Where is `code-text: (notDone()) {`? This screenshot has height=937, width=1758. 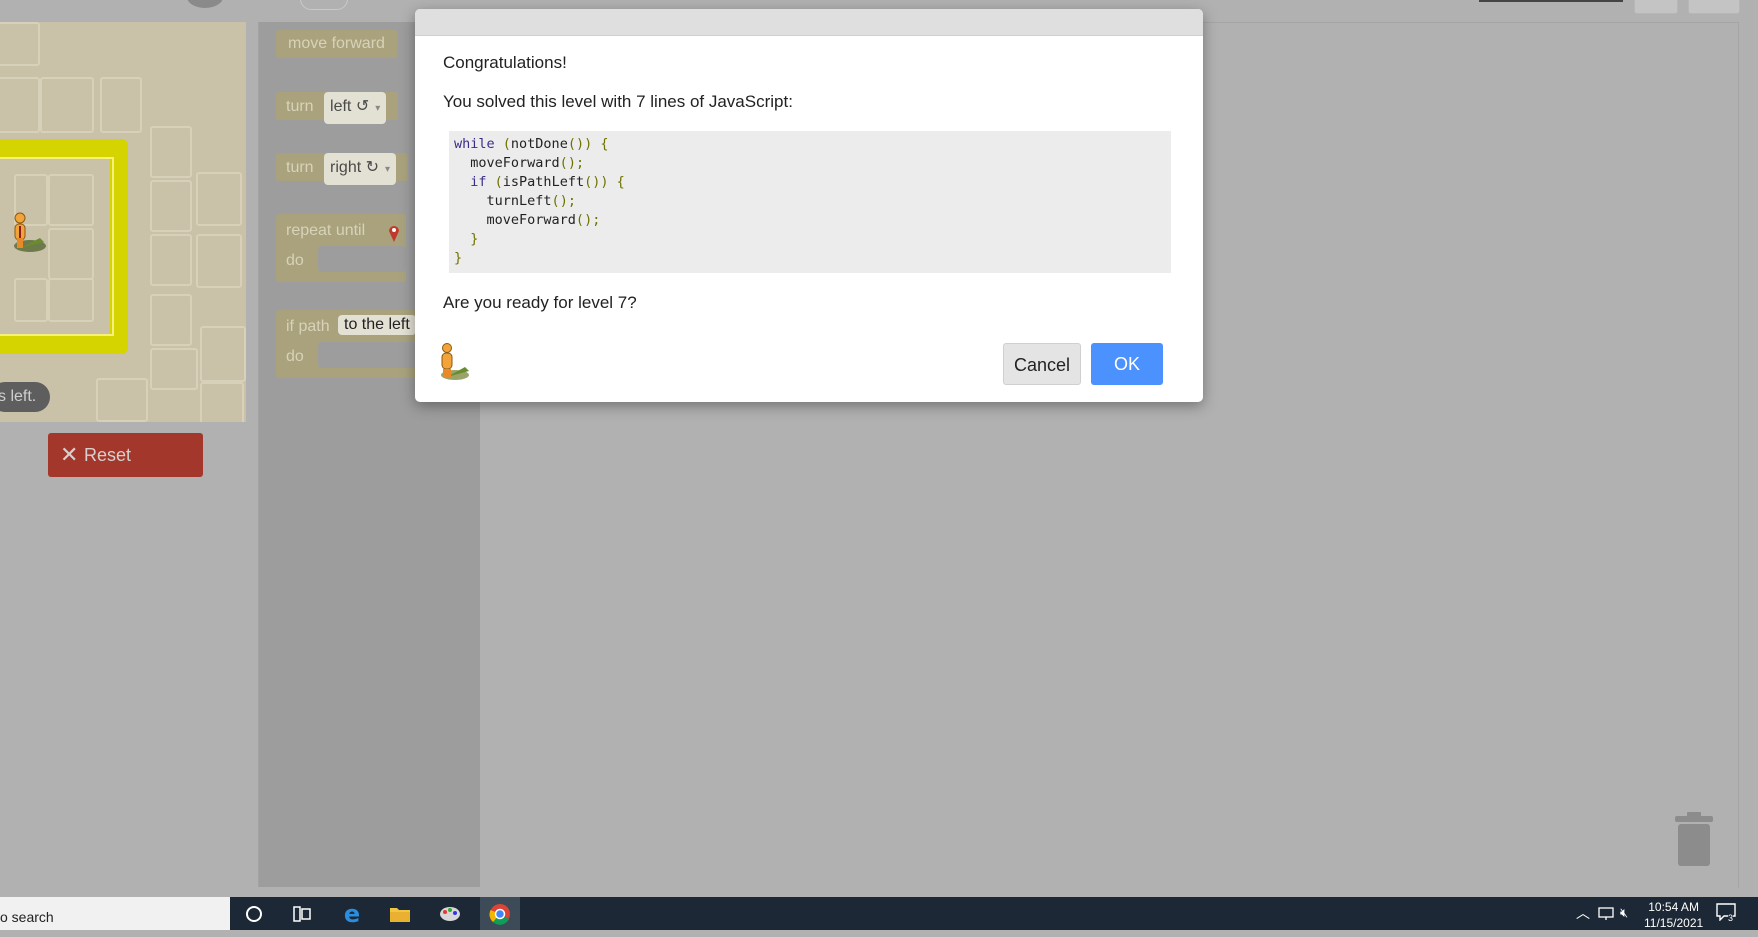
code-text: (notDone()) { is located at coordinates (555, 144).